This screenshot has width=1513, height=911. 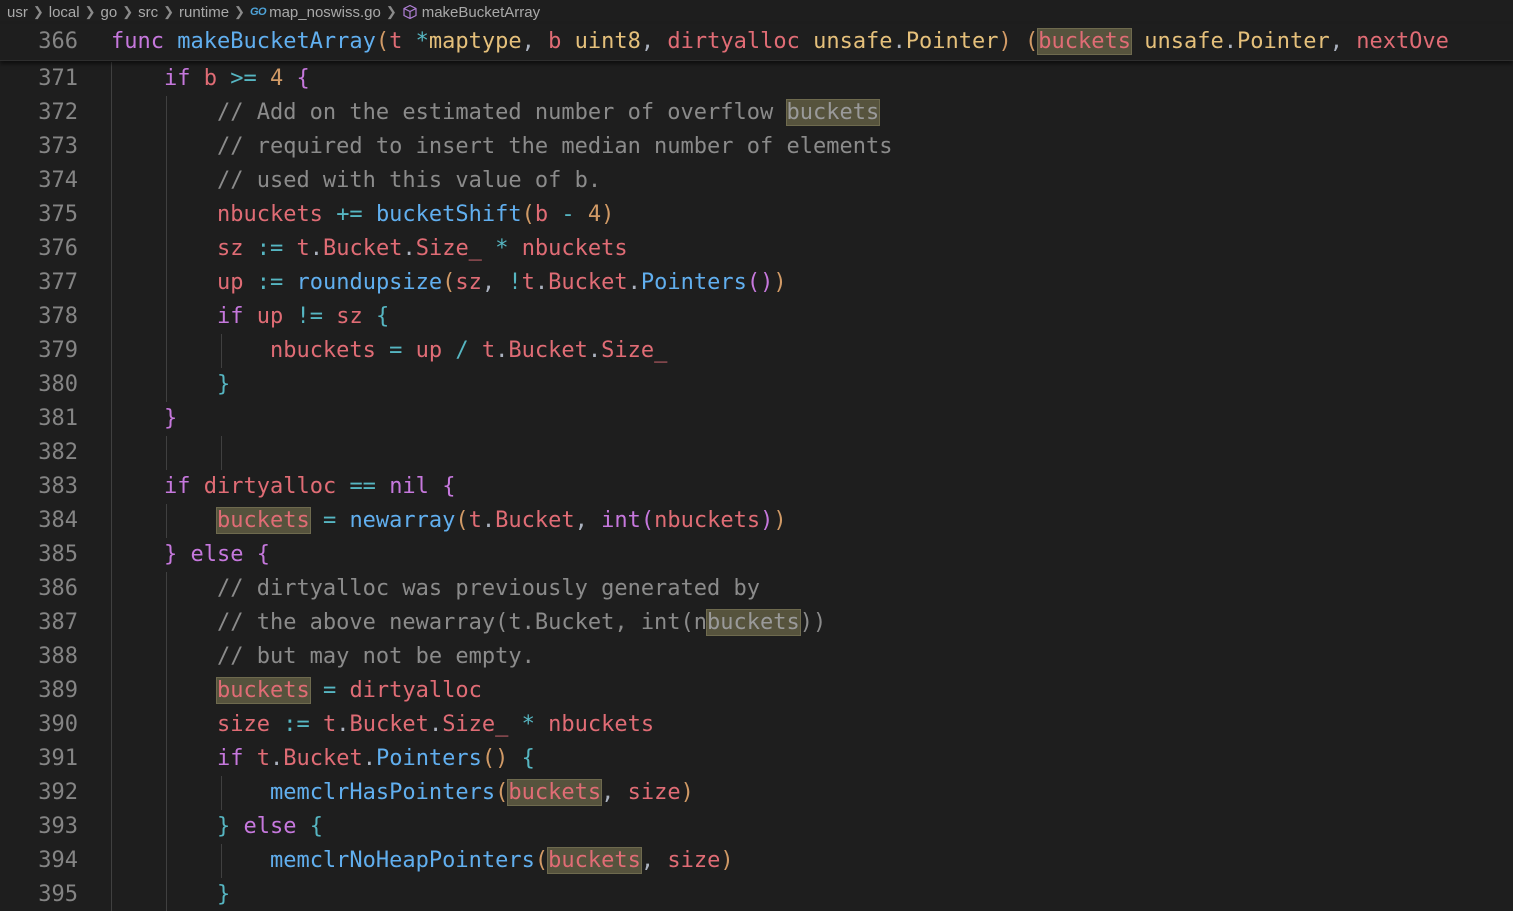 What do you see at coordinates (756, 725) in the screenshot?
I see `code-row: 390 size := t.Bucket.Size_ * nbuckets` at bounding box center [756, 725].